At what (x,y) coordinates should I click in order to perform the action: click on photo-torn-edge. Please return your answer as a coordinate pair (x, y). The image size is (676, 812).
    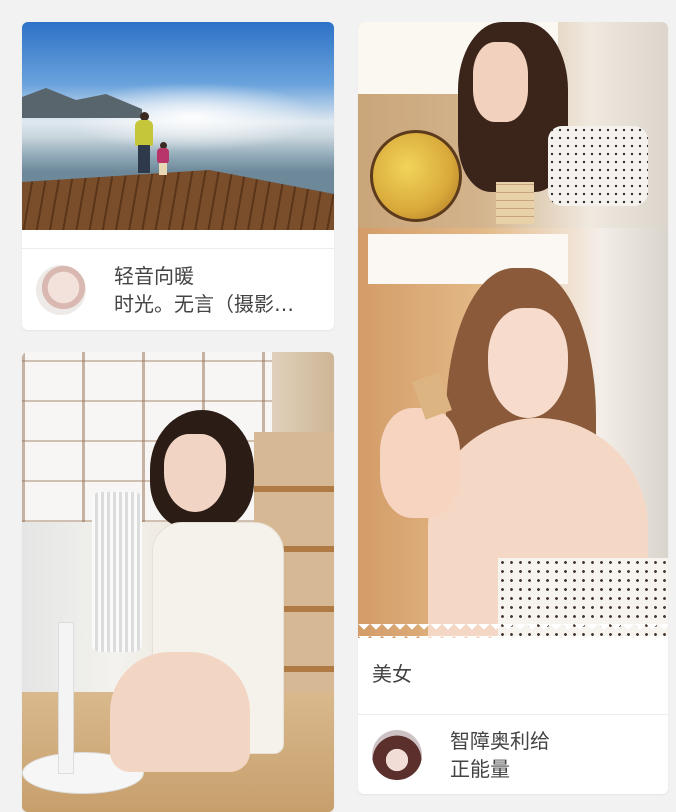
    Looking at the image, I should click on (513, 632).